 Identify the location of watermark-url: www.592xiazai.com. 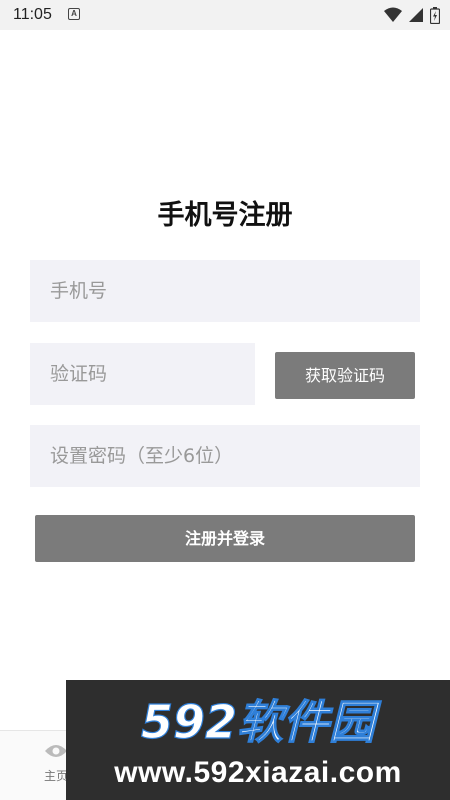
(258, 772).